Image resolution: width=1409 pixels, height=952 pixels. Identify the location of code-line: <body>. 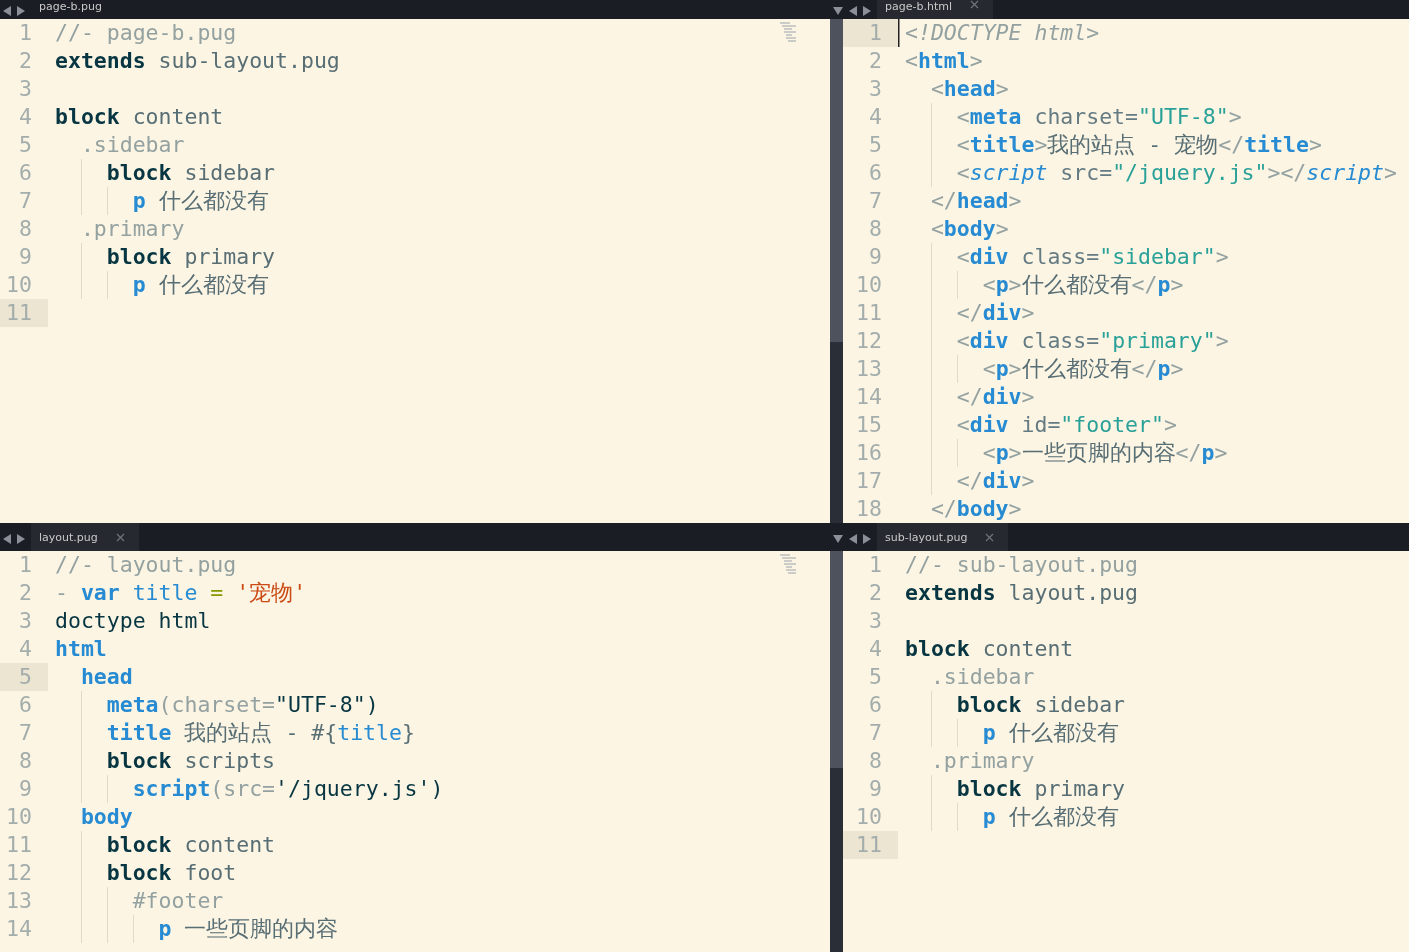
(969, 229).